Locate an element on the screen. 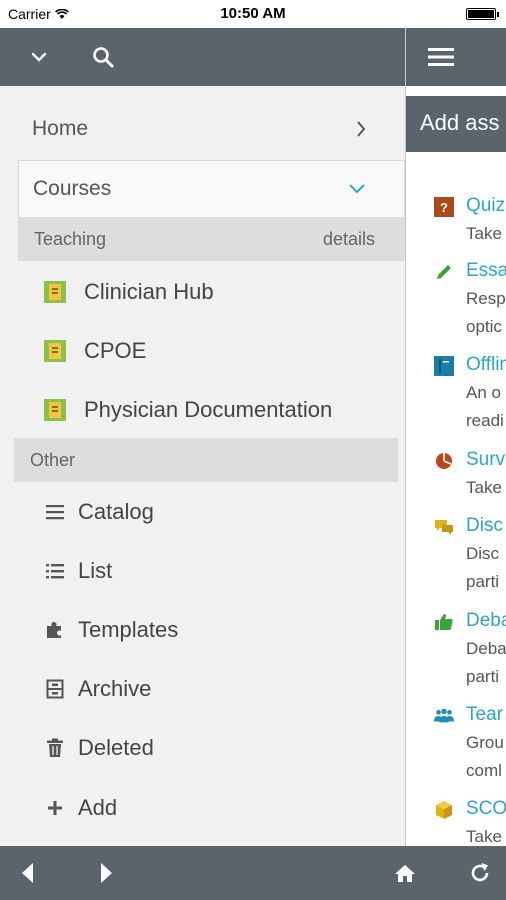 This screenshot has height=900, width=506. course-item: CPOE is located at coordinates (95, 351).